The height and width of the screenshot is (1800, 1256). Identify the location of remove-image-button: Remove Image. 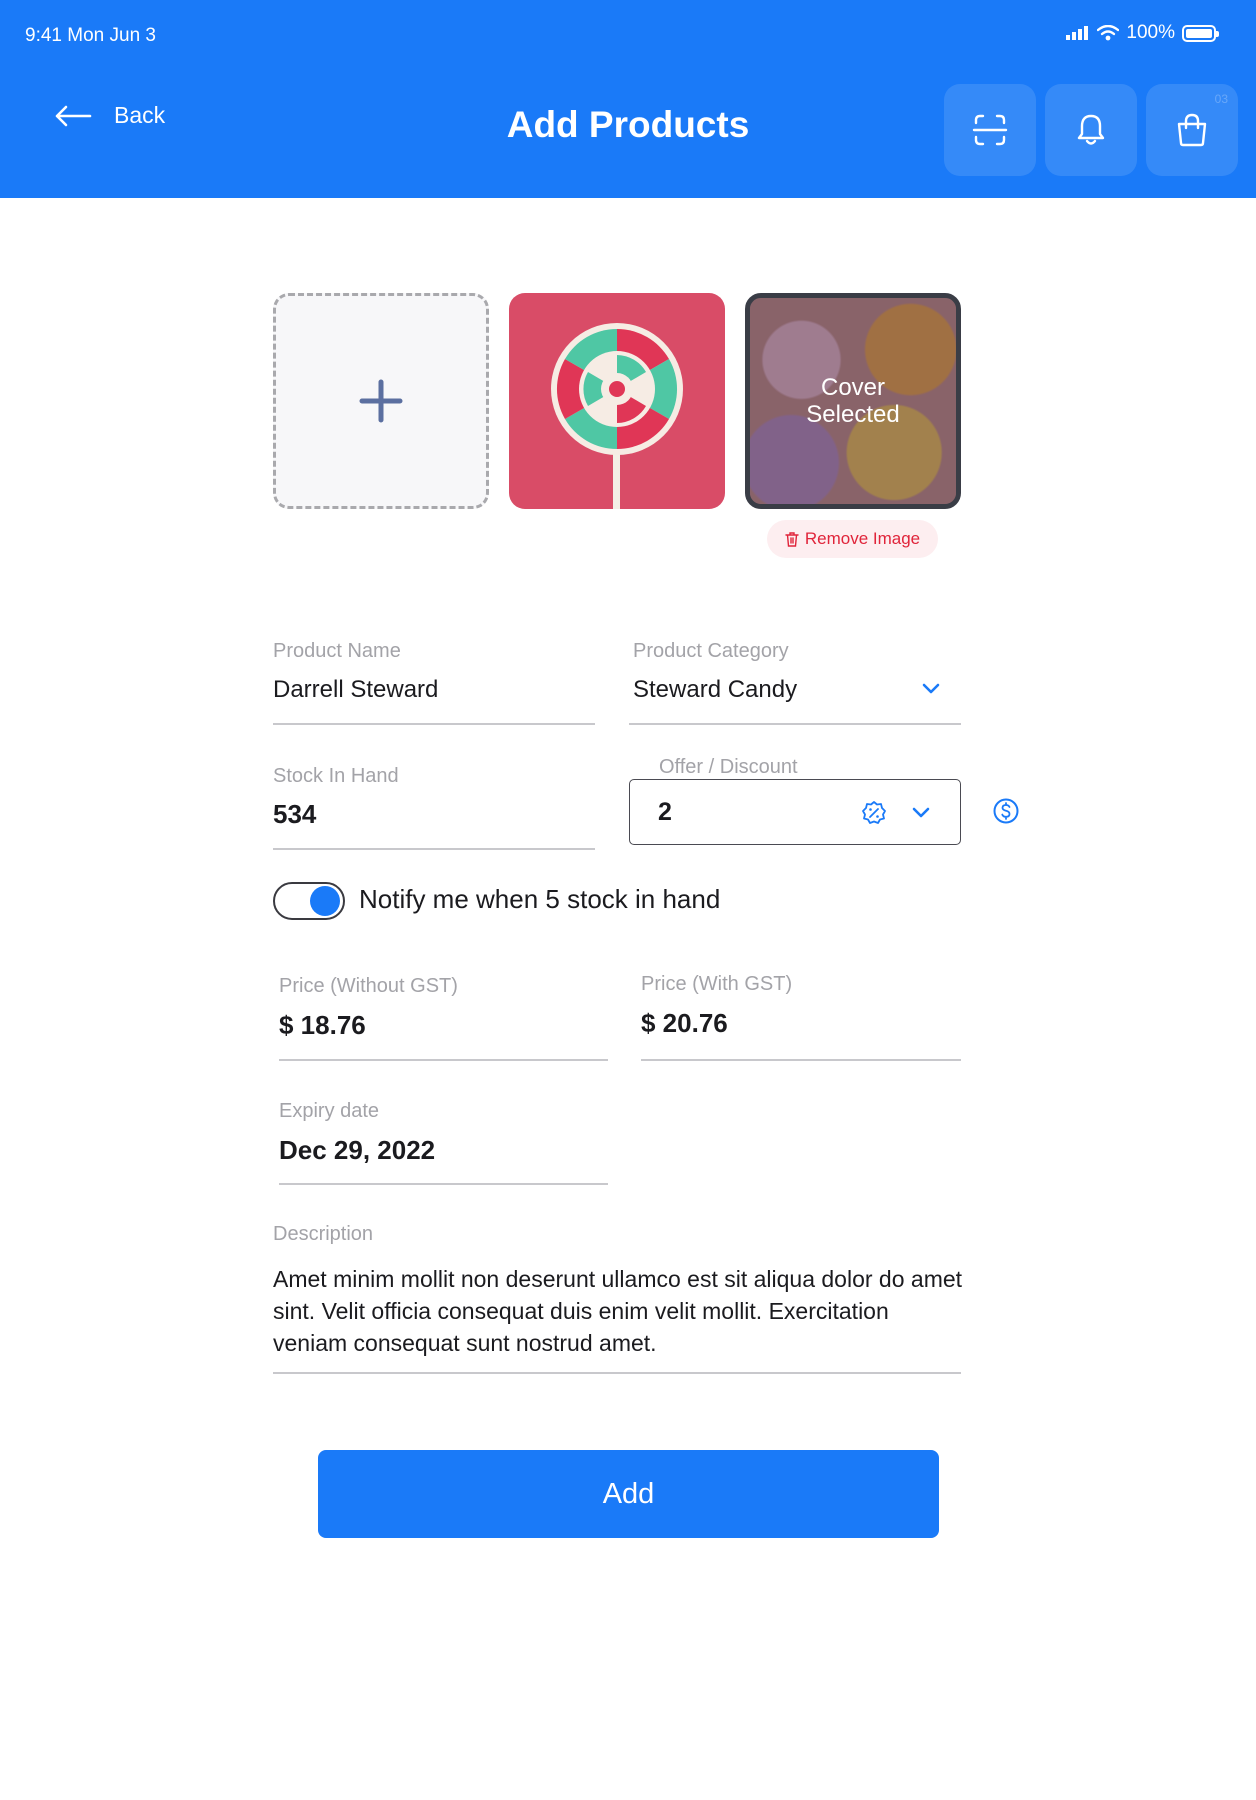
(852, 539).